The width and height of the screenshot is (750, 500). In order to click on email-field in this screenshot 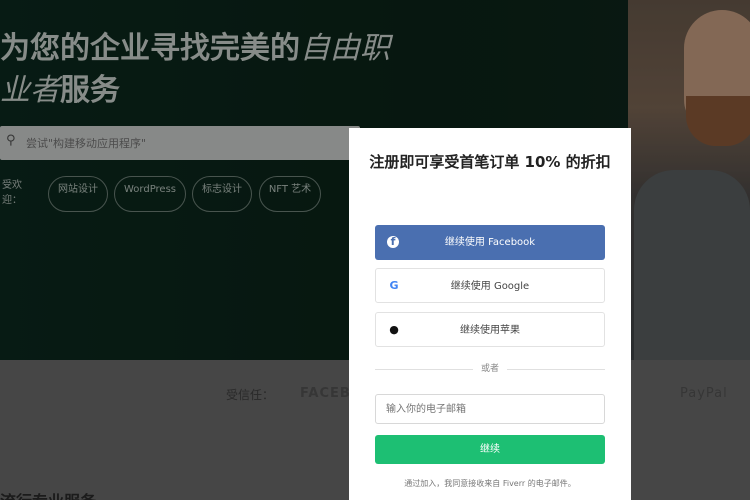, I will do `click(490, 409)`.